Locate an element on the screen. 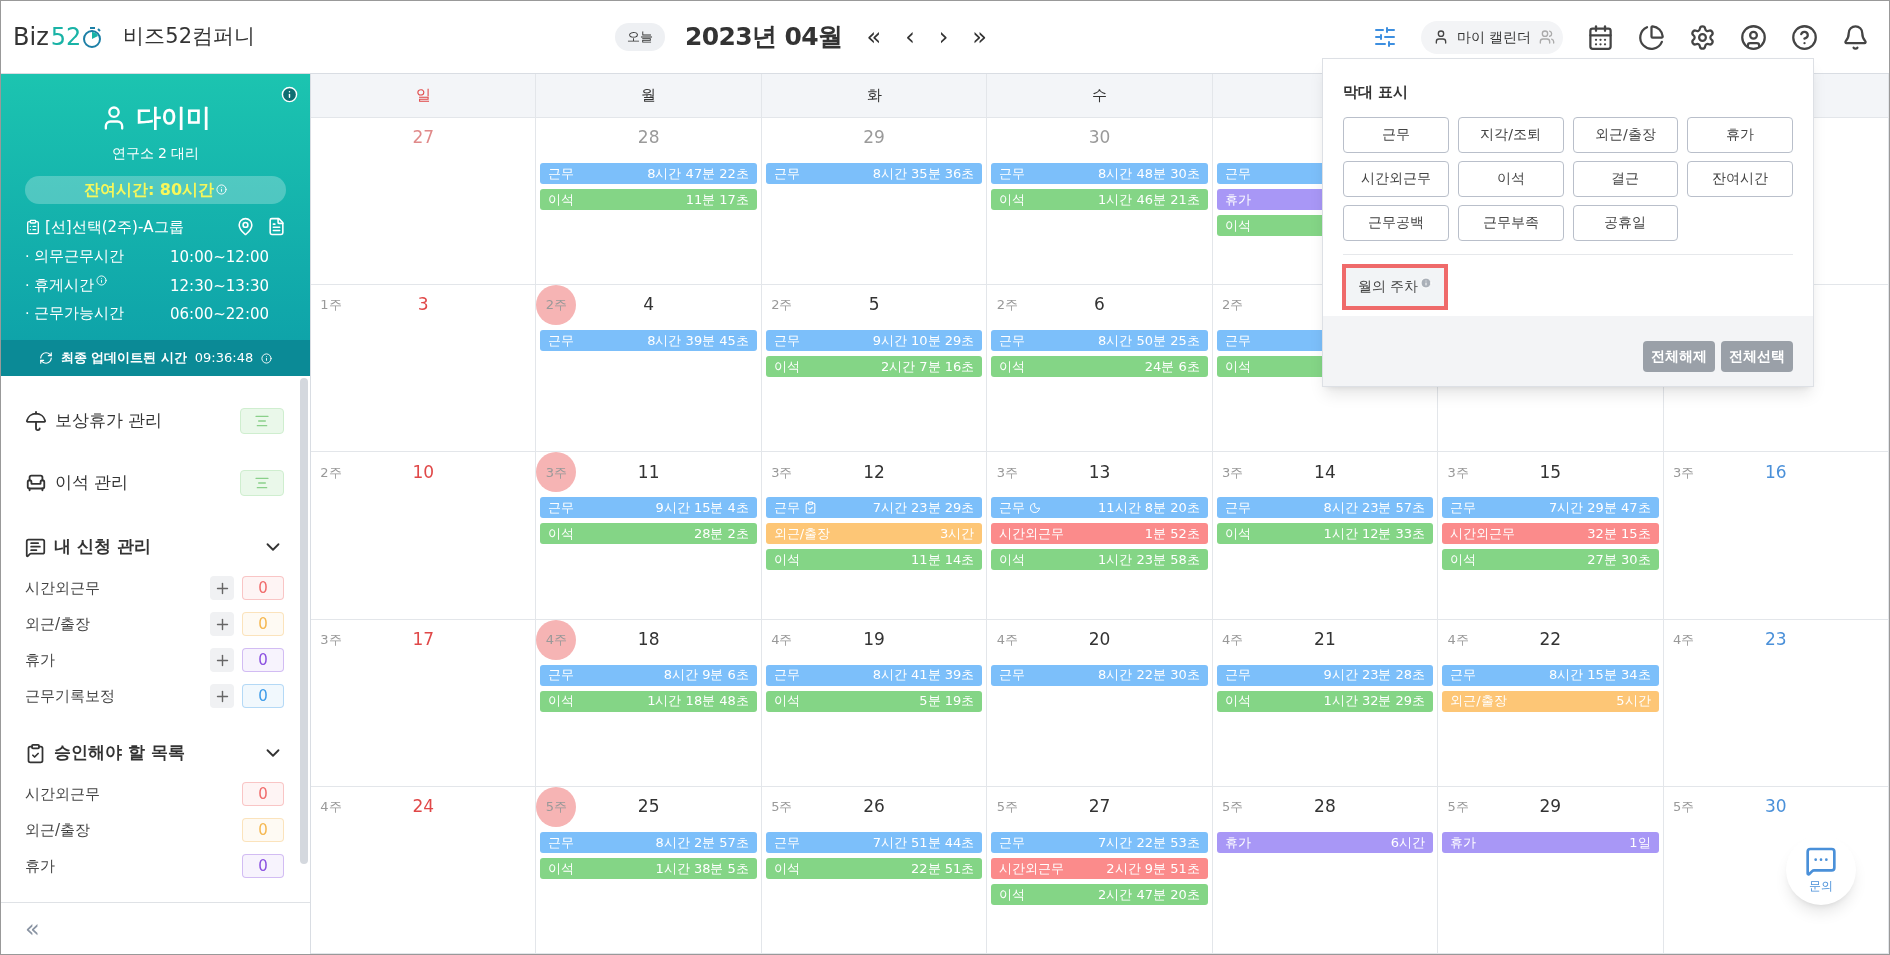 This screenshot has width=1890, height=955. event-value: 1시간 18분 48초 is located at coordinates (698, 701).